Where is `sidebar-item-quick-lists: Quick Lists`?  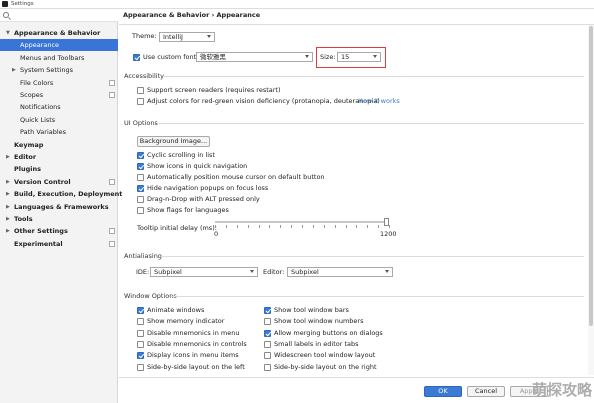 sidebar-item-quick-lists: Quick Lists is located at coordinates (59, 120).